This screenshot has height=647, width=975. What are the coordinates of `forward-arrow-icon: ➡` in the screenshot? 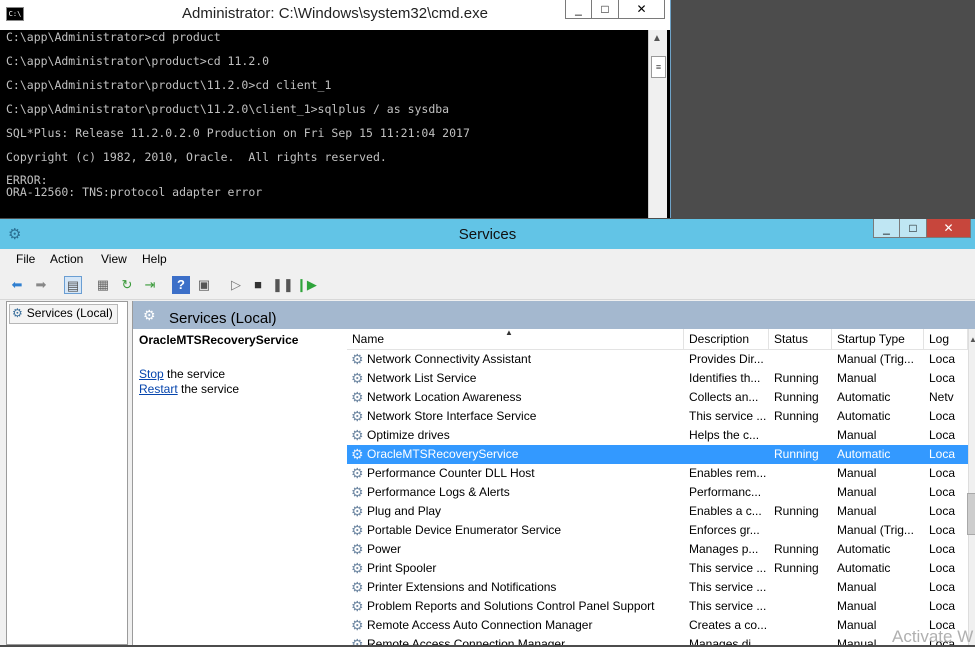 It's located at (41, 285).